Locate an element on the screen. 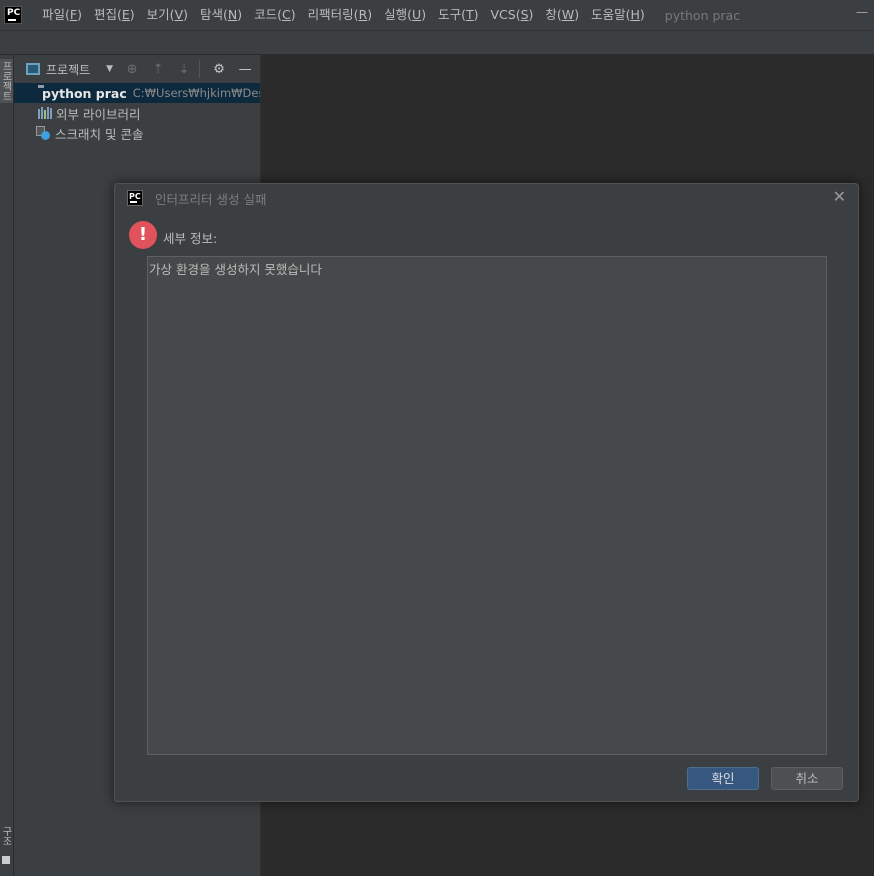  structure-icon is located at coordinates (6, 860).